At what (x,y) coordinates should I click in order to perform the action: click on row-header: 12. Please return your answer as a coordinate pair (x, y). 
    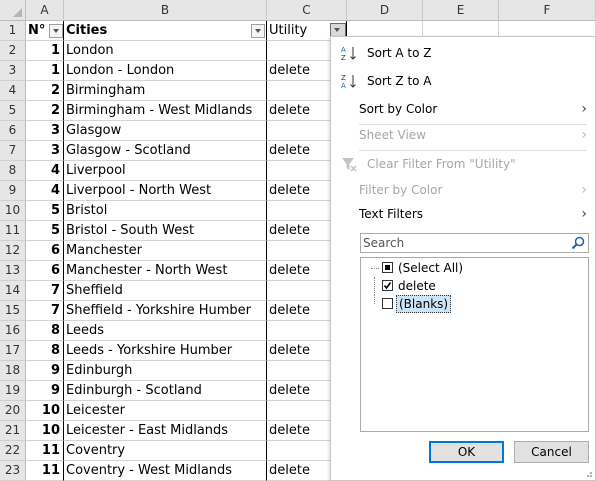
    Looking at the image, I should click on (13, 251).